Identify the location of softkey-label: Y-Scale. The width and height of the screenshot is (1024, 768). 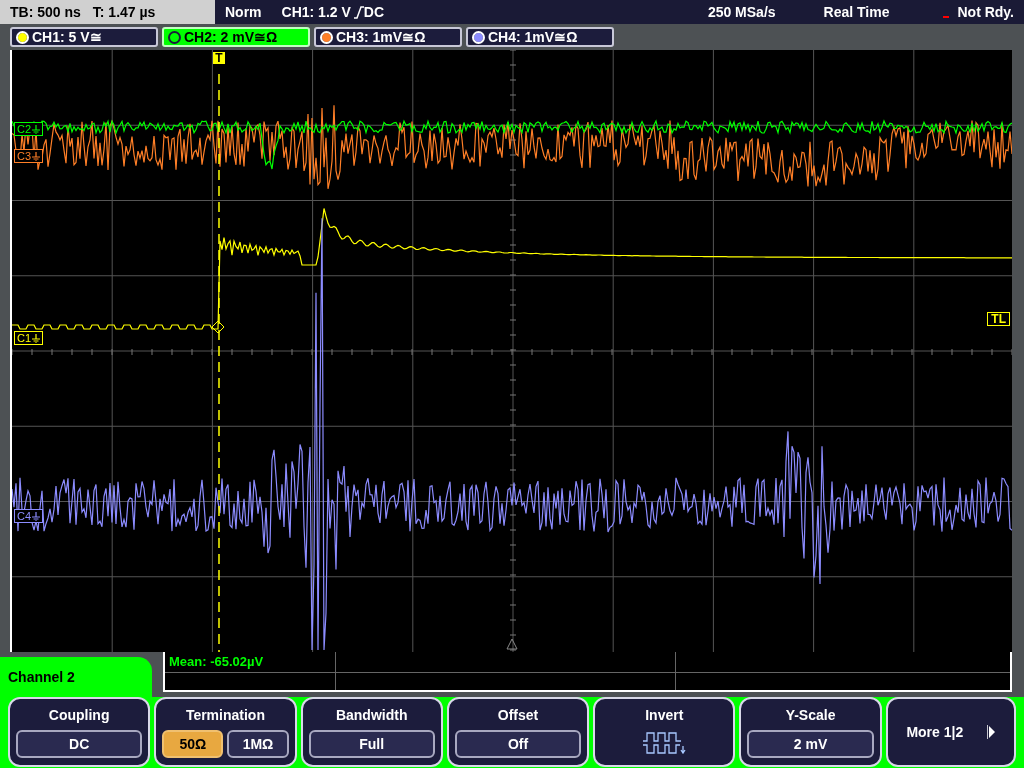
(810, 715).